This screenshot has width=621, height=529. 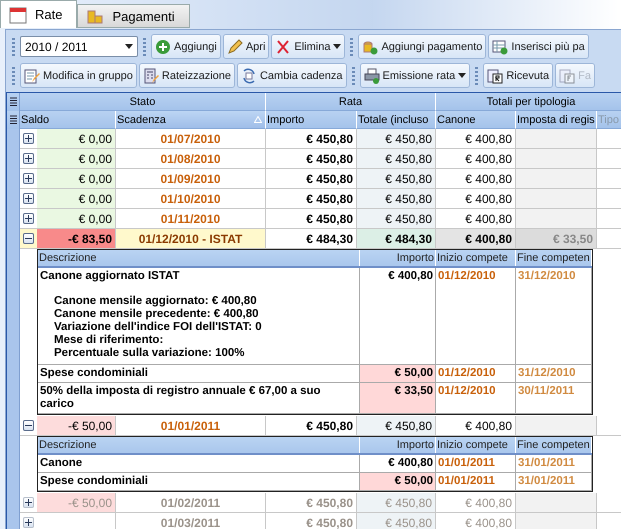 I want to click on split-button: Emissione rata, so click(x=415, y=75).